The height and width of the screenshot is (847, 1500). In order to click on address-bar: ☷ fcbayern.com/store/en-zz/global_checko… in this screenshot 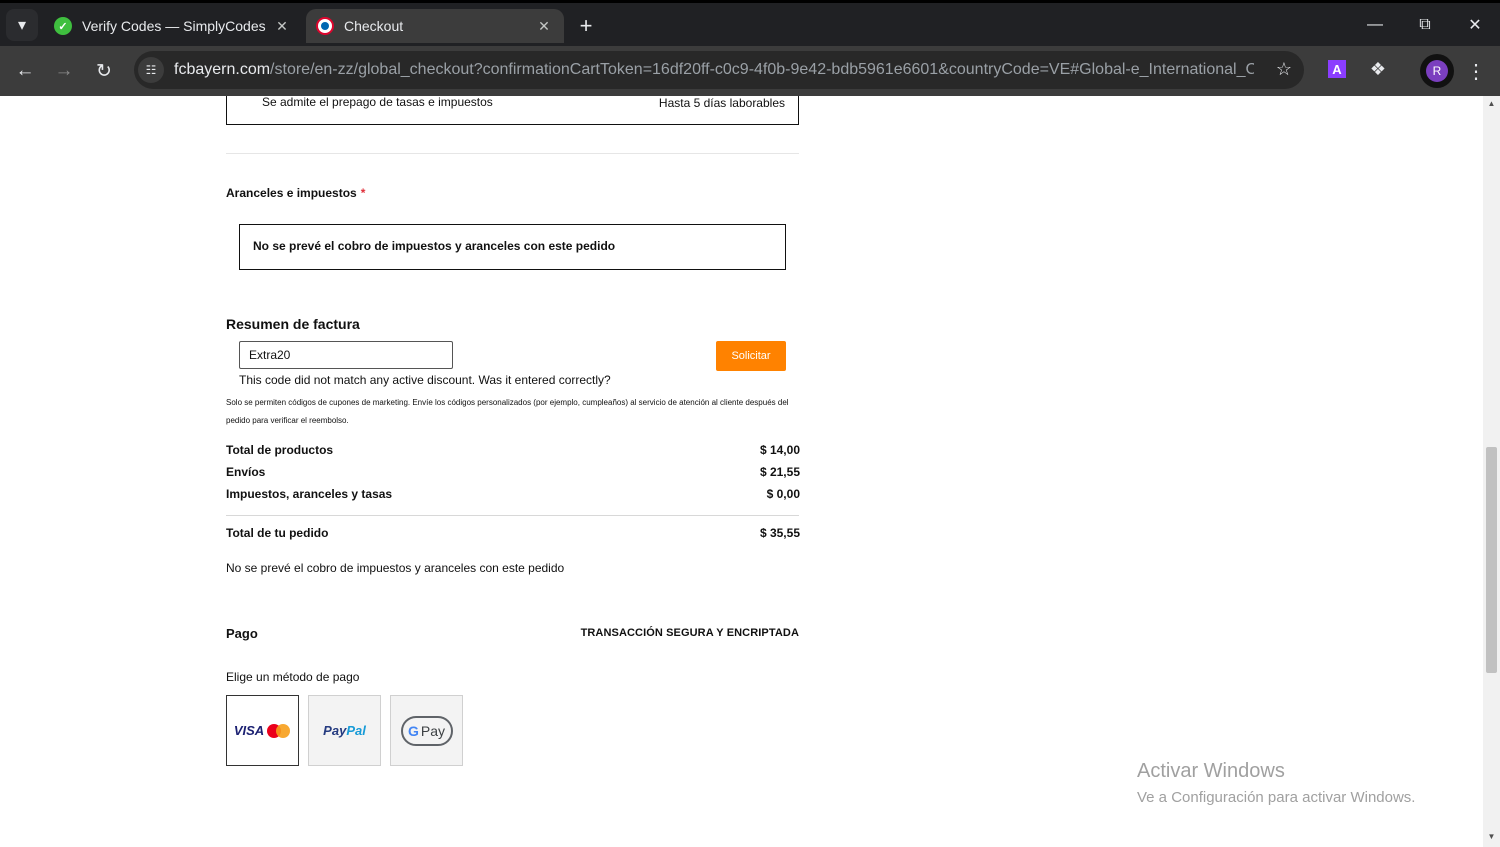, I will do `click(719, 70)`.